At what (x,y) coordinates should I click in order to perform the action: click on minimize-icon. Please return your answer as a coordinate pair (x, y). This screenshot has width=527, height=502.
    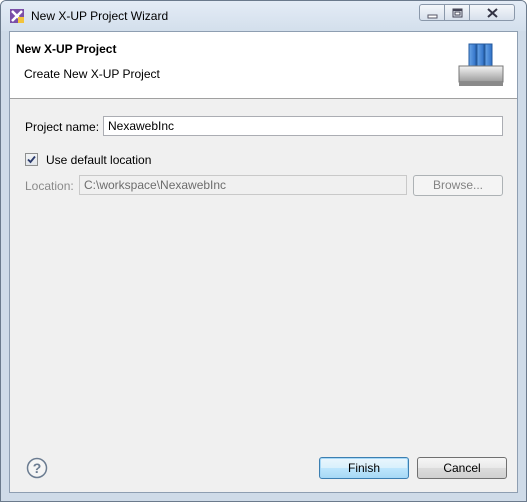
    Looking at the image, I should click on (432, 16).